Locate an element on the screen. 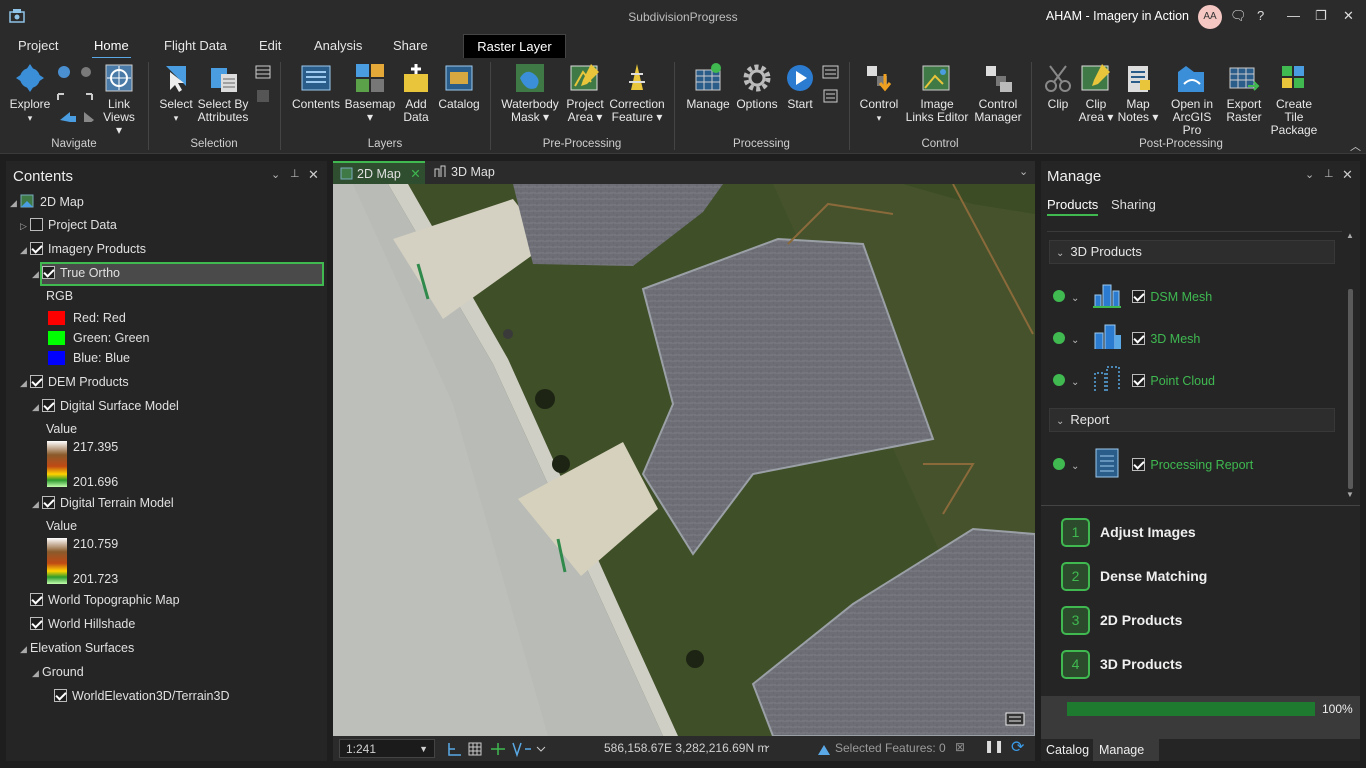  tab-analysis: Analysis is located at coordinates (338, 45).